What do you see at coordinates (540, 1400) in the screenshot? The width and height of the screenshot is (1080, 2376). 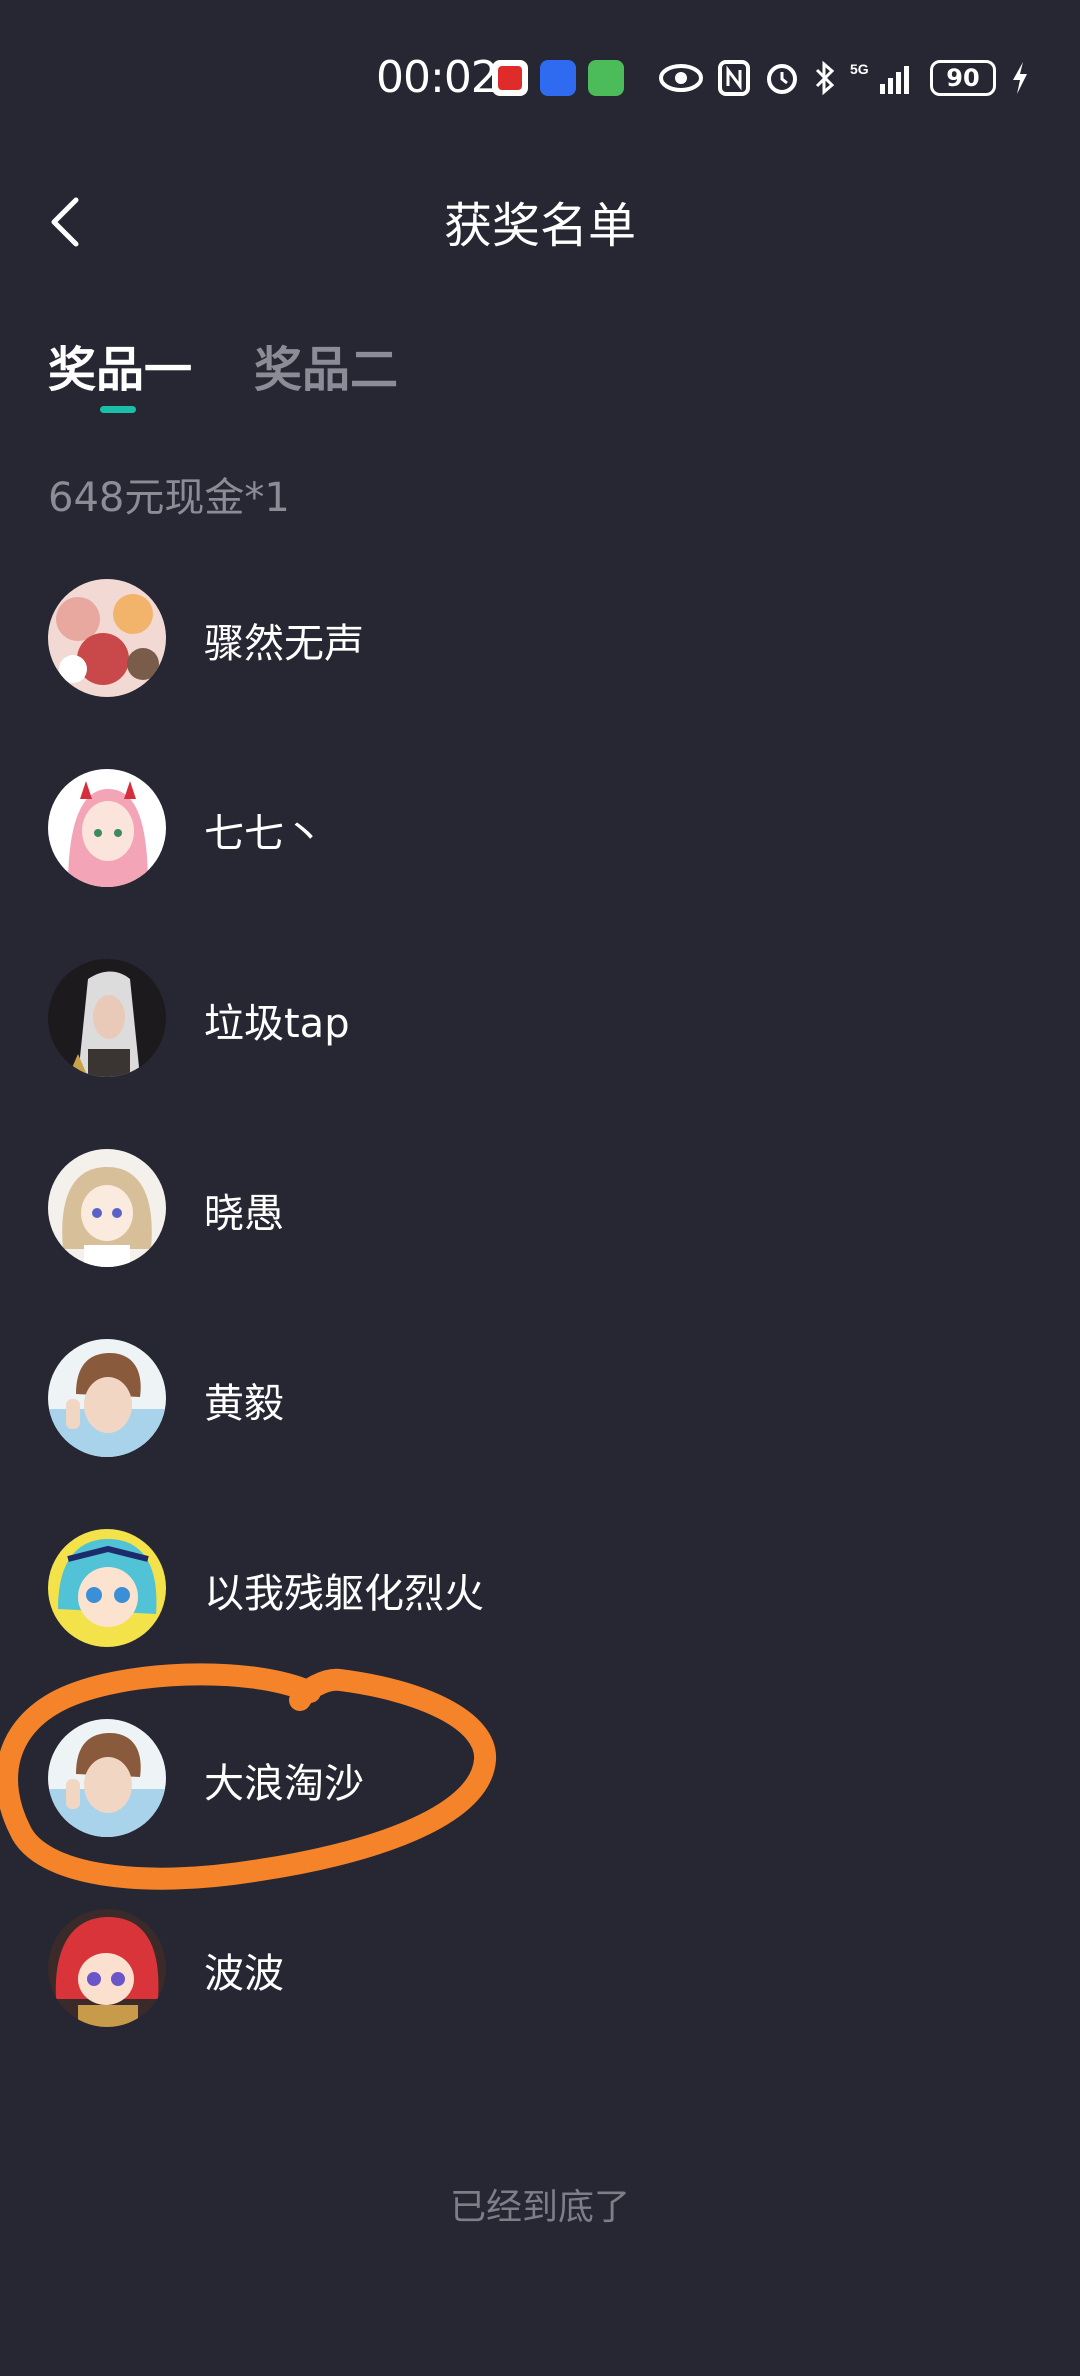 I see `winner-item: 黄毅` at bounding box center [540, 1400].